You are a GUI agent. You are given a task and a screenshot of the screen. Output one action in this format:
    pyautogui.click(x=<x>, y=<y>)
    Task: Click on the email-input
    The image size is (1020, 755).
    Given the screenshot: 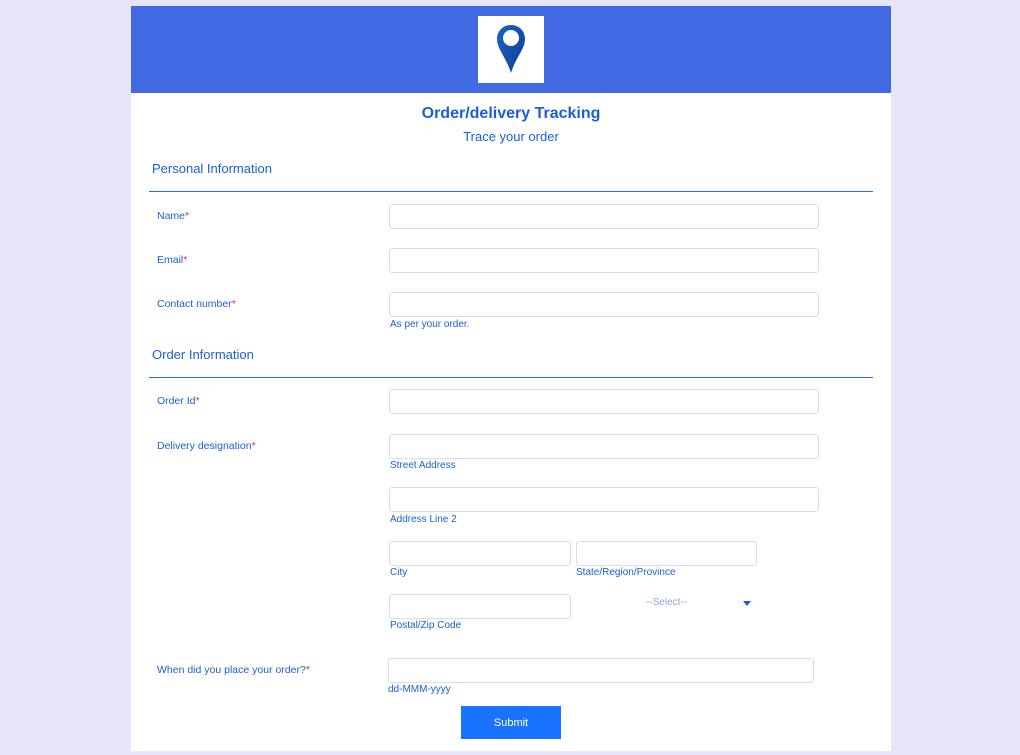 What is the action you would take?
    pyautogui.click(x=604, y=260)
    